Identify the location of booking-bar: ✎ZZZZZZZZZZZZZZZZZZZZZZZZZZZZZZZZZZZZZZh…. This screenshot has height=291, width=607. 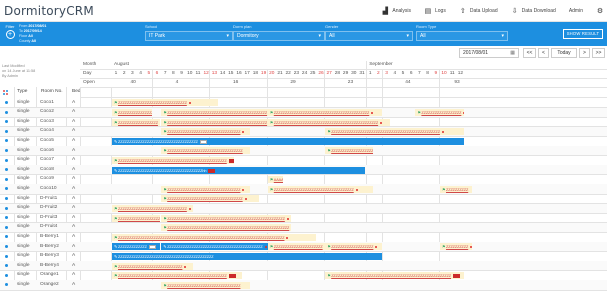
(238, 170).